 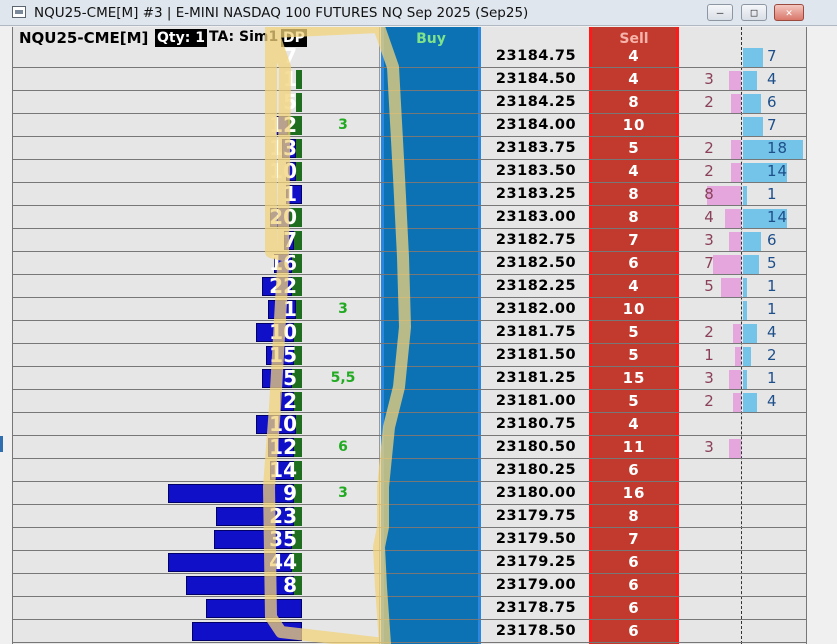 I want to click on price-cell: 23183.25, so click(x=536, y=194).